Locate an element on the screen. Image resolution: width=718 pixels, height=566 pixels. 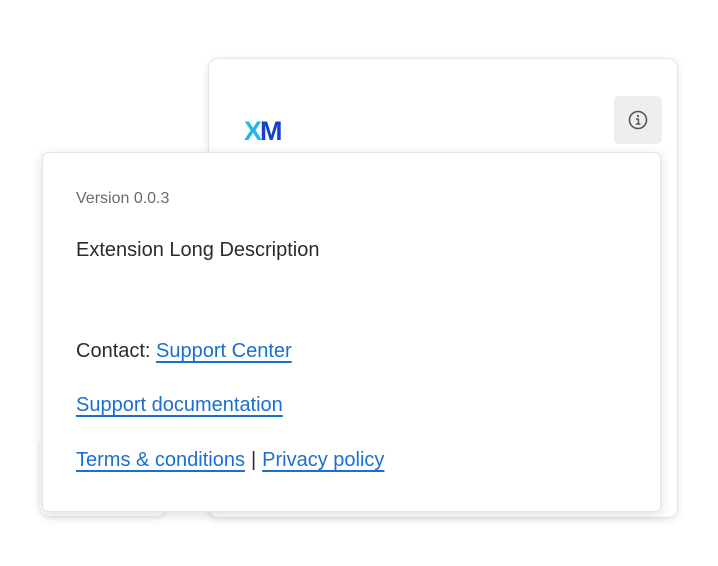
info-button is located at coordinates (638, 120).